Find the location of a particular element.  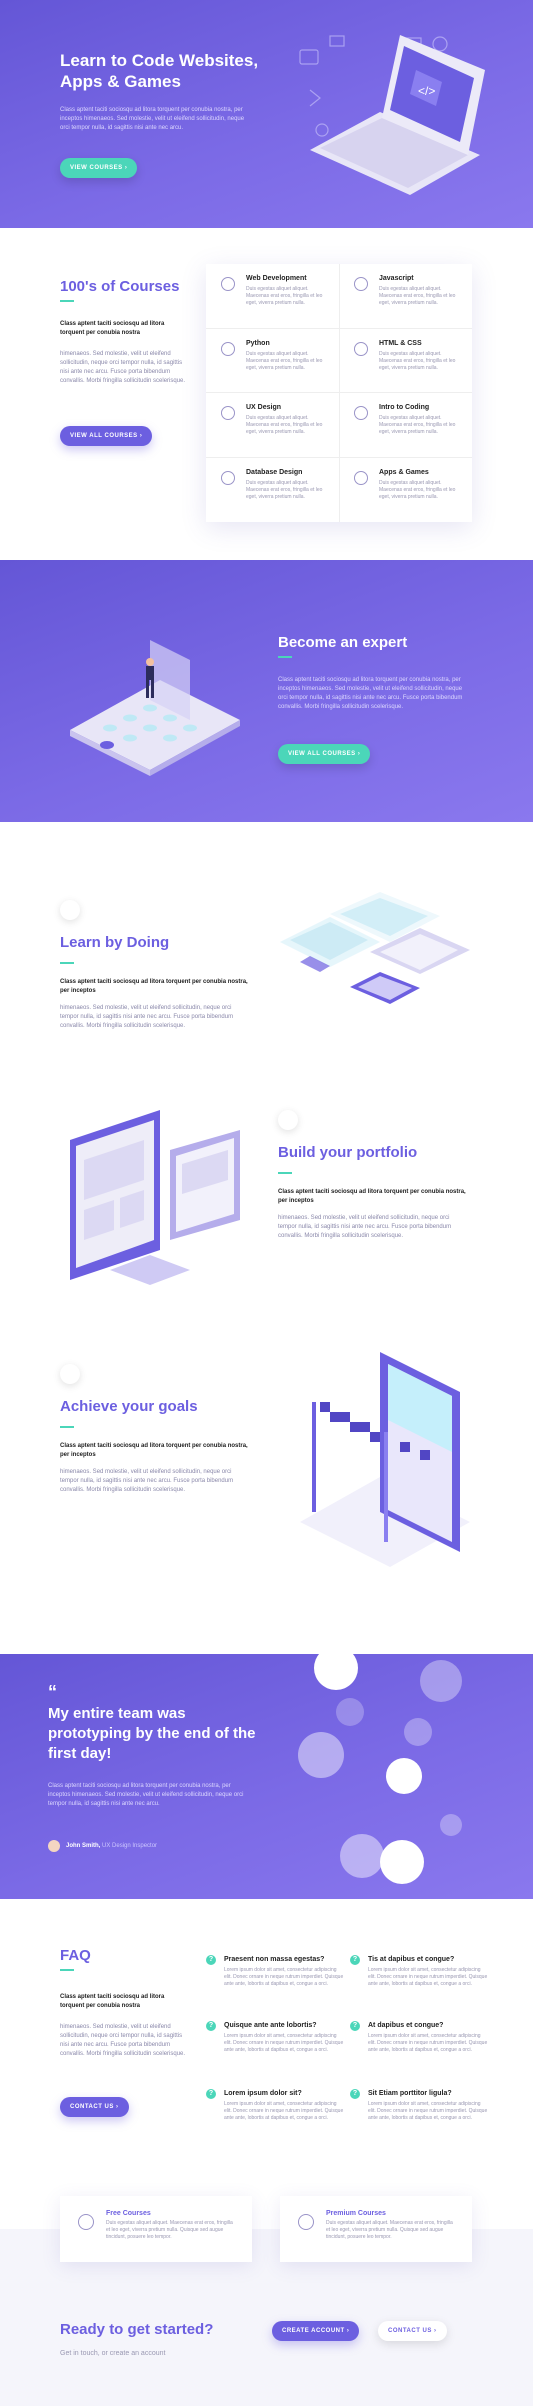

layers-illustration is located at coordinates (375, 948).